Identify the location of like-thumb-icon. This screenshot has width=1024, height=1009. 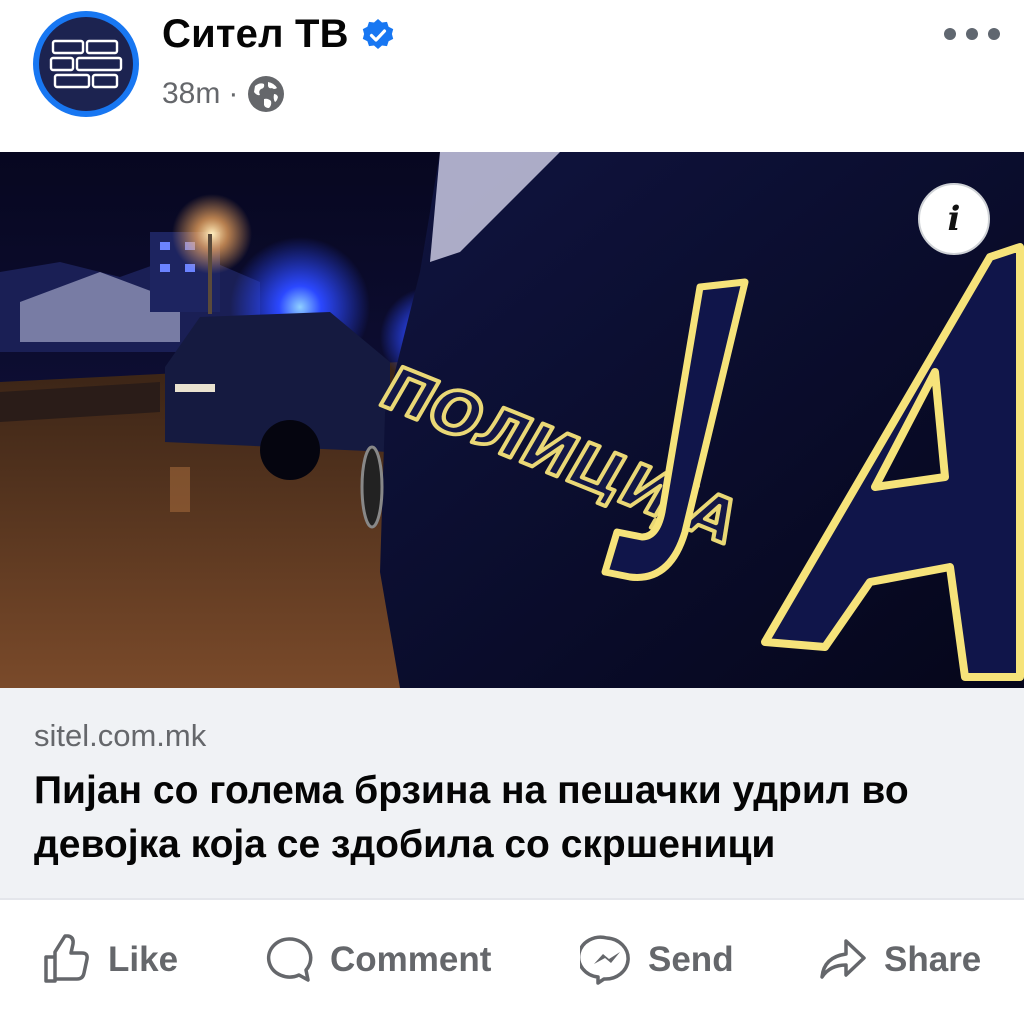
(66, 958).